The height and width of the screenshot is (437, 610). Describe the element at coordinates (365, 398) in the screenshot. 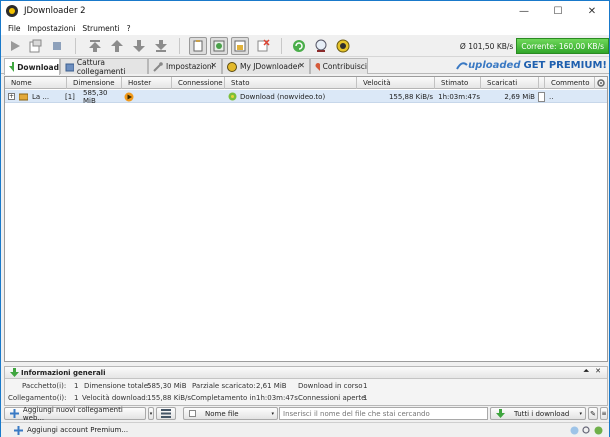

I see `value-connections: 1` at that location.